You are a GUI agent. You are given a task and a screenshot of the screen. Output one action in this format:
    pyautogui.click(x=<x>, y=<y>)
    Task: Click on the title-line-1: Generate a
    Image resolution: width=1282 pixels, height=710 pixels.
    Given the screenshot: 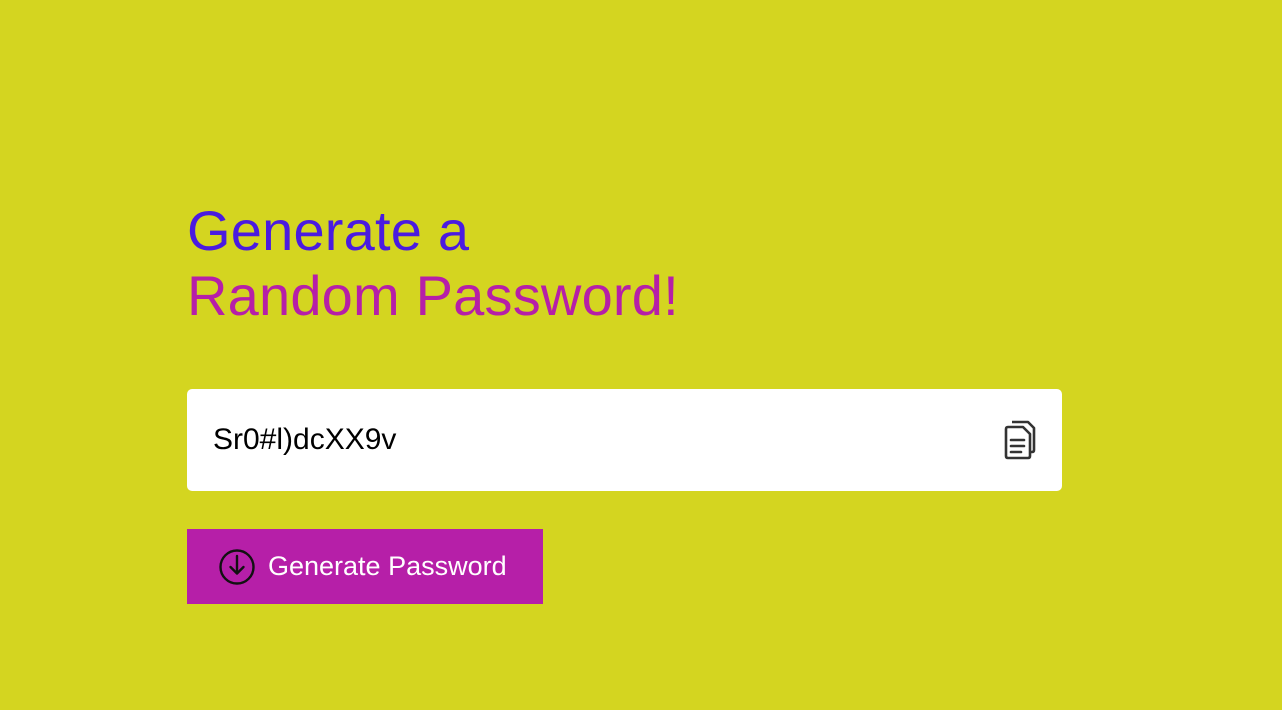 What is the action you would take?
    pyautogui.click(x=328, y=230)
    